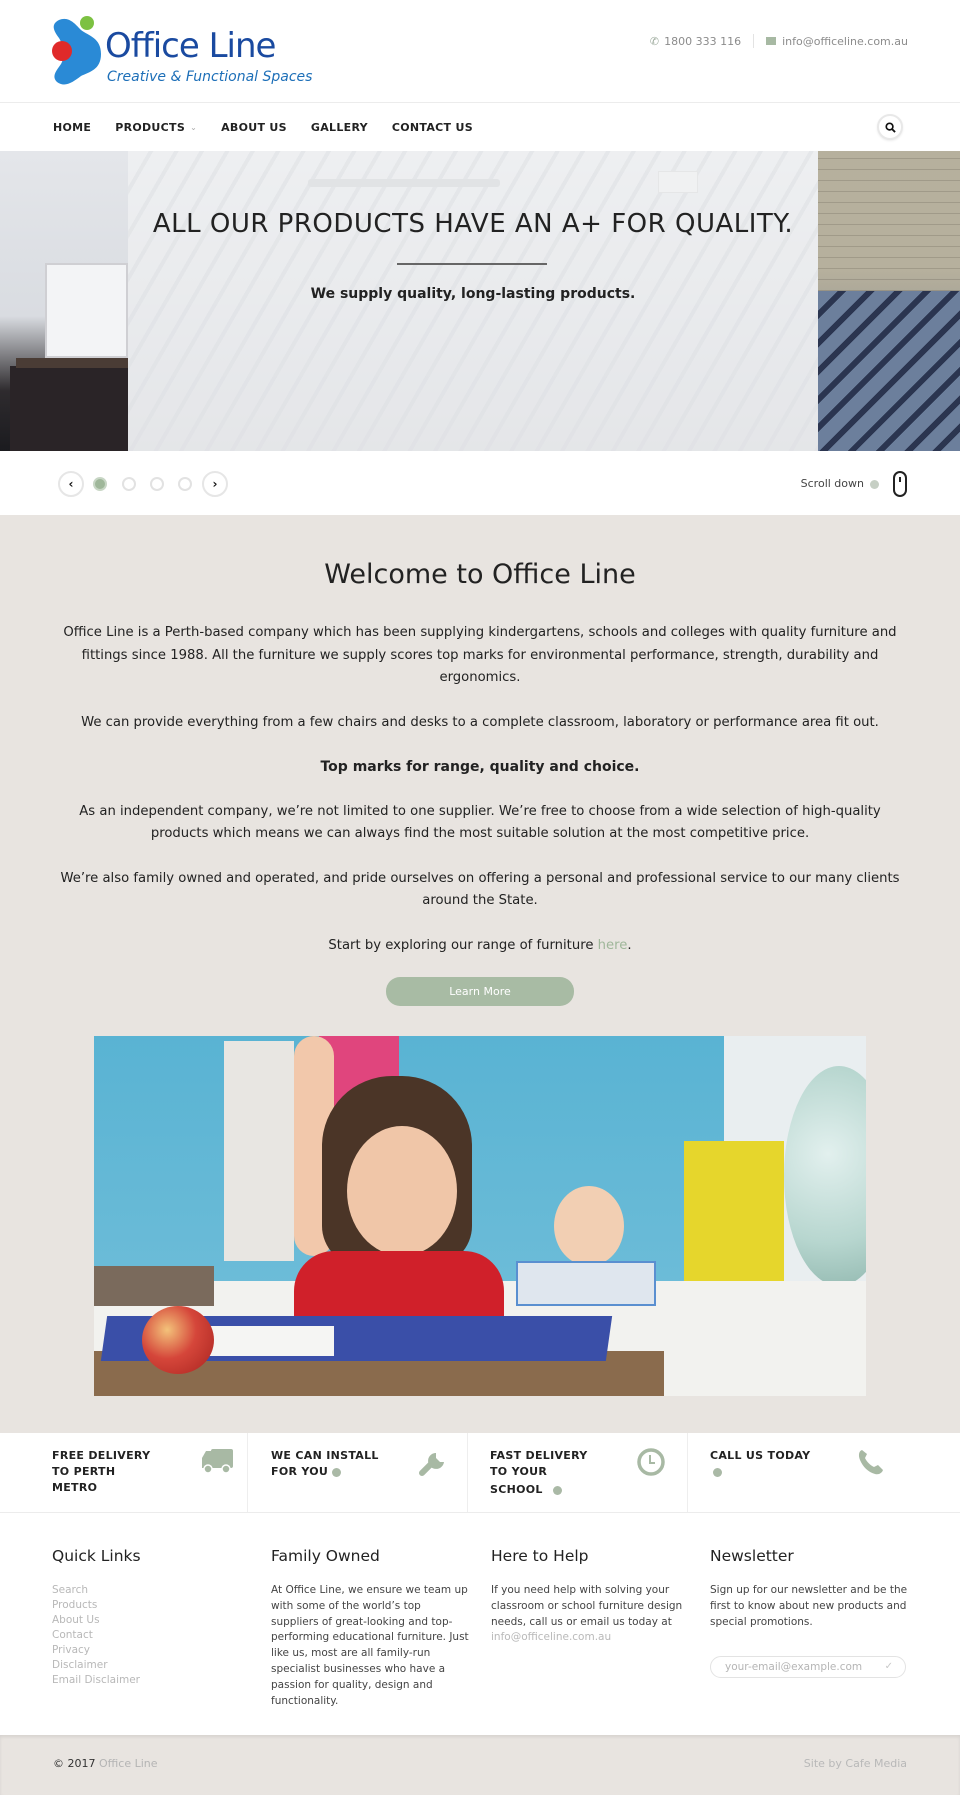 This screenshot has height=1796, width=960. I want to click on contact-divider, so click(754, 41).